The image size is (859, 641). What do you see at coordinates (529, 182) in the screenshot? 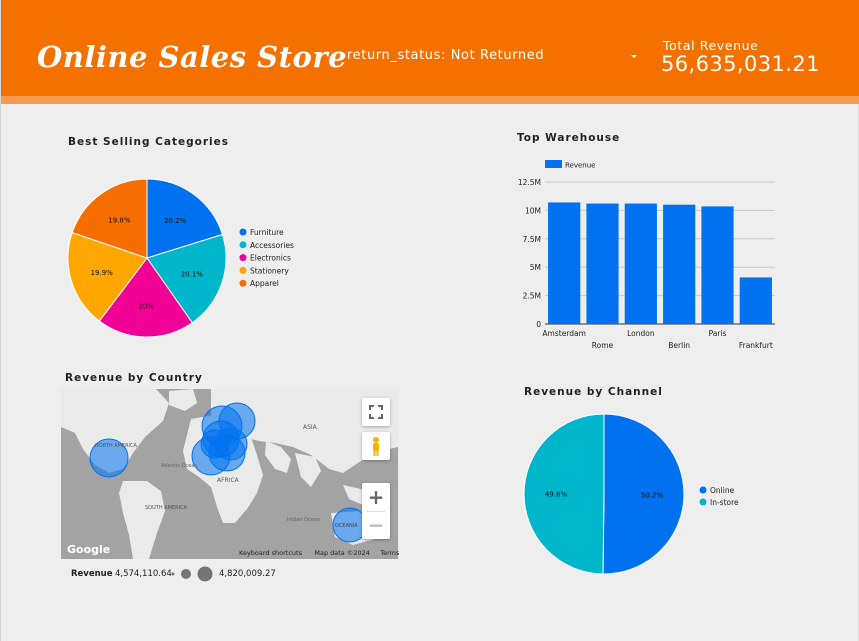
I see `warehouse-y-tick: 12.5M` at bounding box center [529, 182].